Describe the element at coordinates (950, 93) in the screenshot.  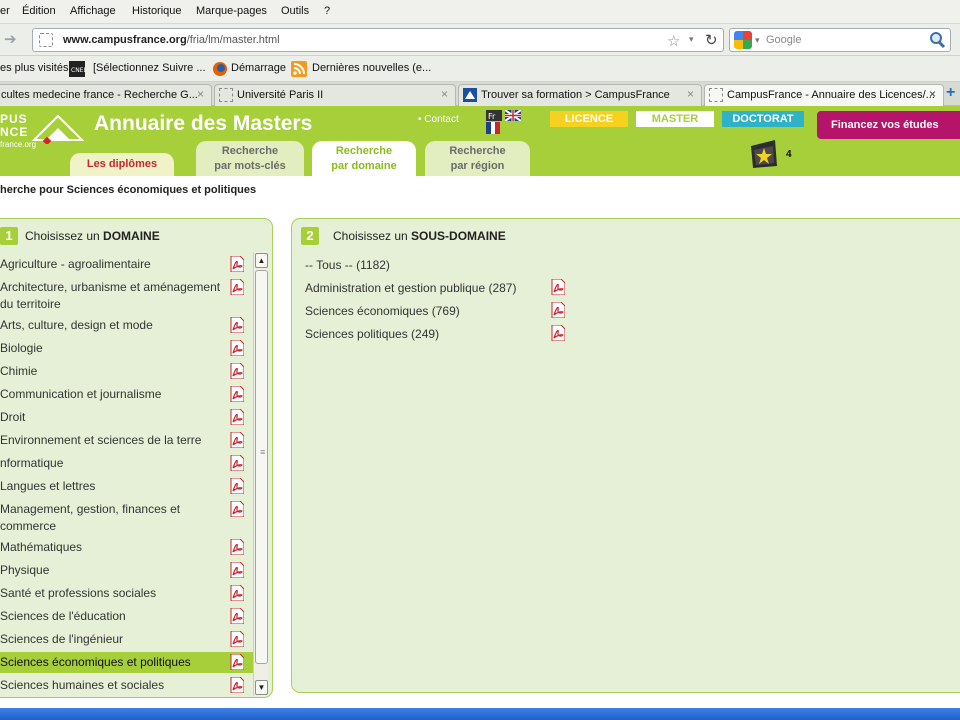
I see `new-tab-button: +` at that location.